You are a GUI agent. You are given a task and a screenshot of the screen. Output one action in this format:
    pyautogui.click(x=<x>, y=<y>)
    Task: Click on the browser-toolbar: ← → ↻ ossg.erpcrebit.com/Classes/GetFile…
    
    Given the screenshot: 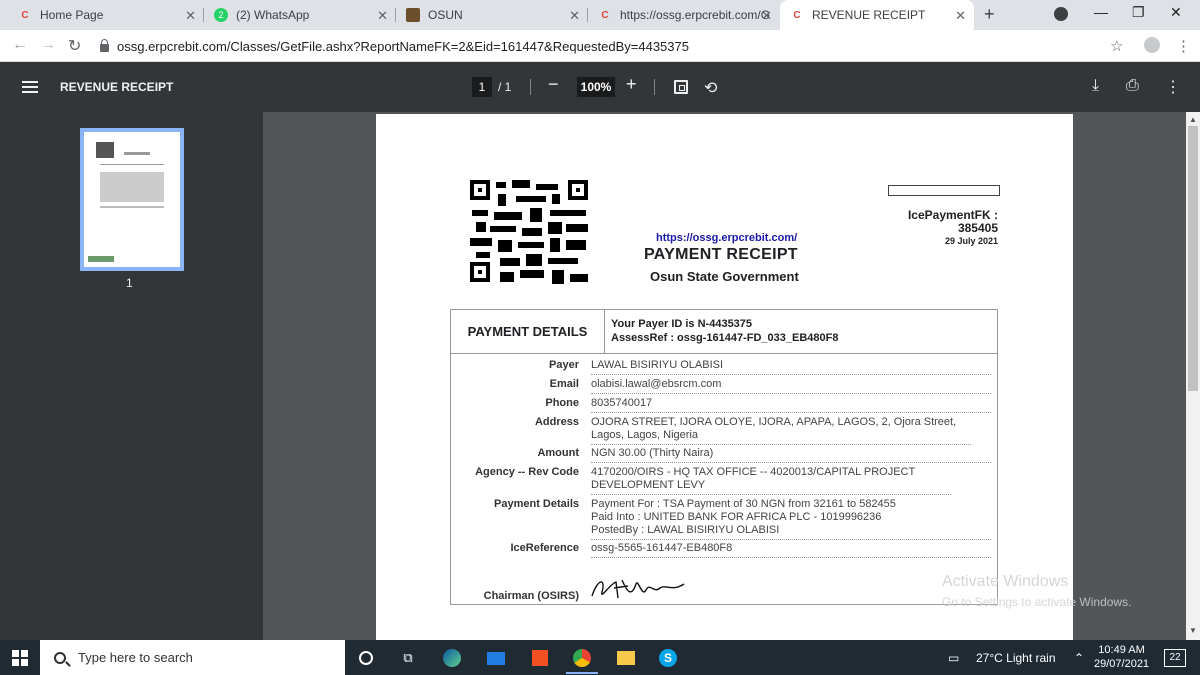 What is the action you would take?
    pyautogui.click(x=600, y=46)
    